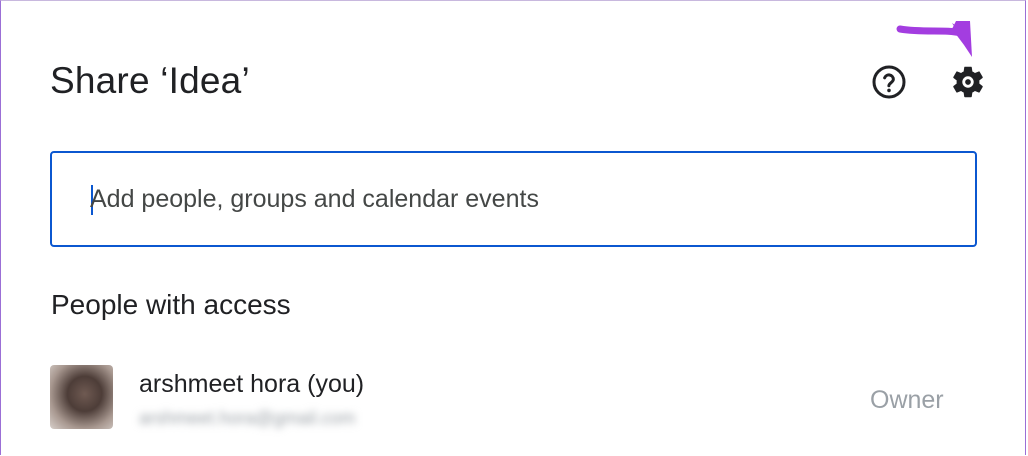 The height and width of the screenshot is (456, 1028). Describe the element at coordinates (171, 304) in the screenshot. I see `people-with-access-heading: People with access` at that location.